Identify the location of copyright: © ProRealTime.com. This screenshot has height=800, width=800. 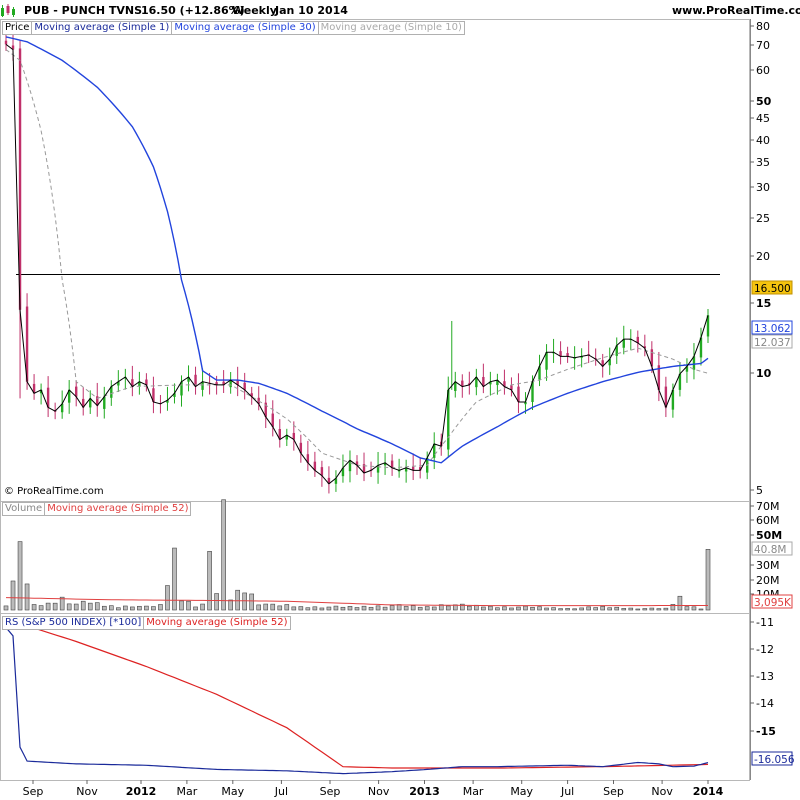
(54, 491).